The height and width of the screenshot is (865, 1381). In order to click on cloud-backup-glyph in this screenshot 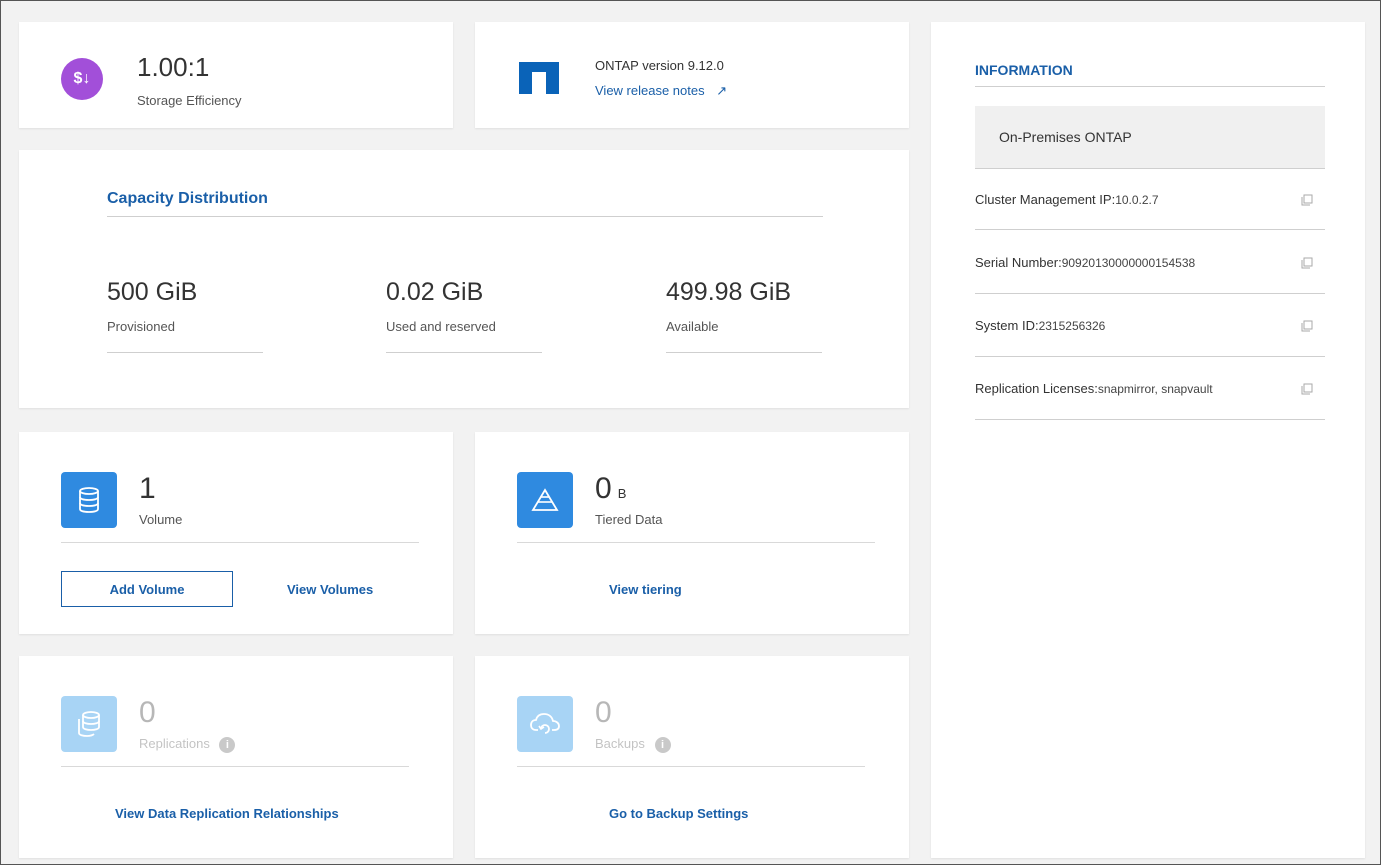, I will do `click(545, 723)`.